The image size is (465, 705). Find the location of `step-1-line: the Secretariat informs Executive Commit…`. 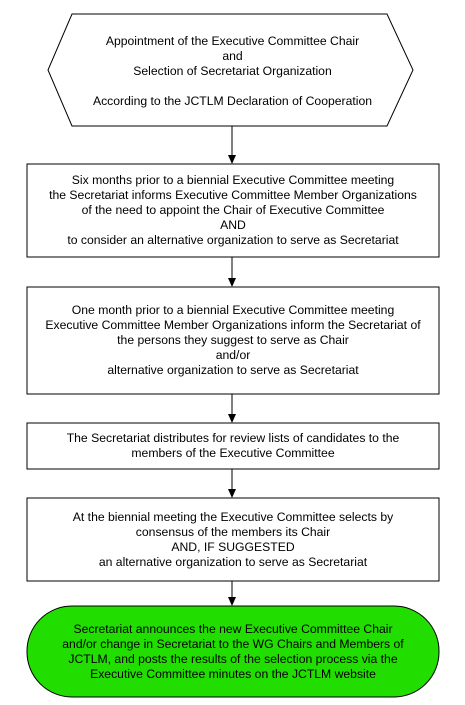

step-1-line: the Secretariat informs Executive Commit… is located at coordinates (233, 195).